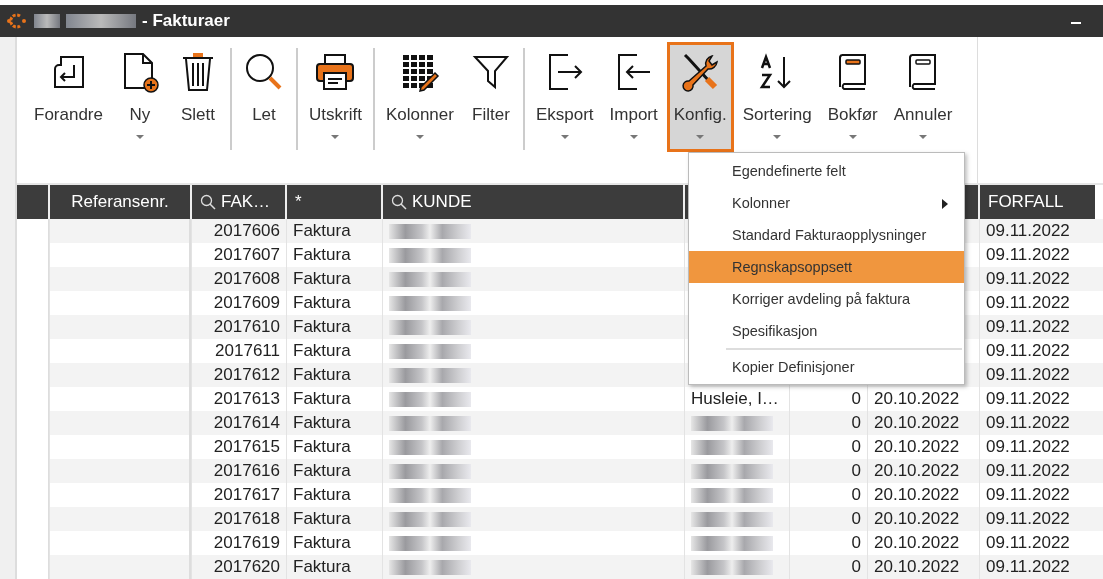 Image resolution: width=1103 pixels, height=579 pixels. What do you see at coordinates (826, 203) in the screenshot?
I see `menu-item: Kolonner` at bounding box center [826, 203].